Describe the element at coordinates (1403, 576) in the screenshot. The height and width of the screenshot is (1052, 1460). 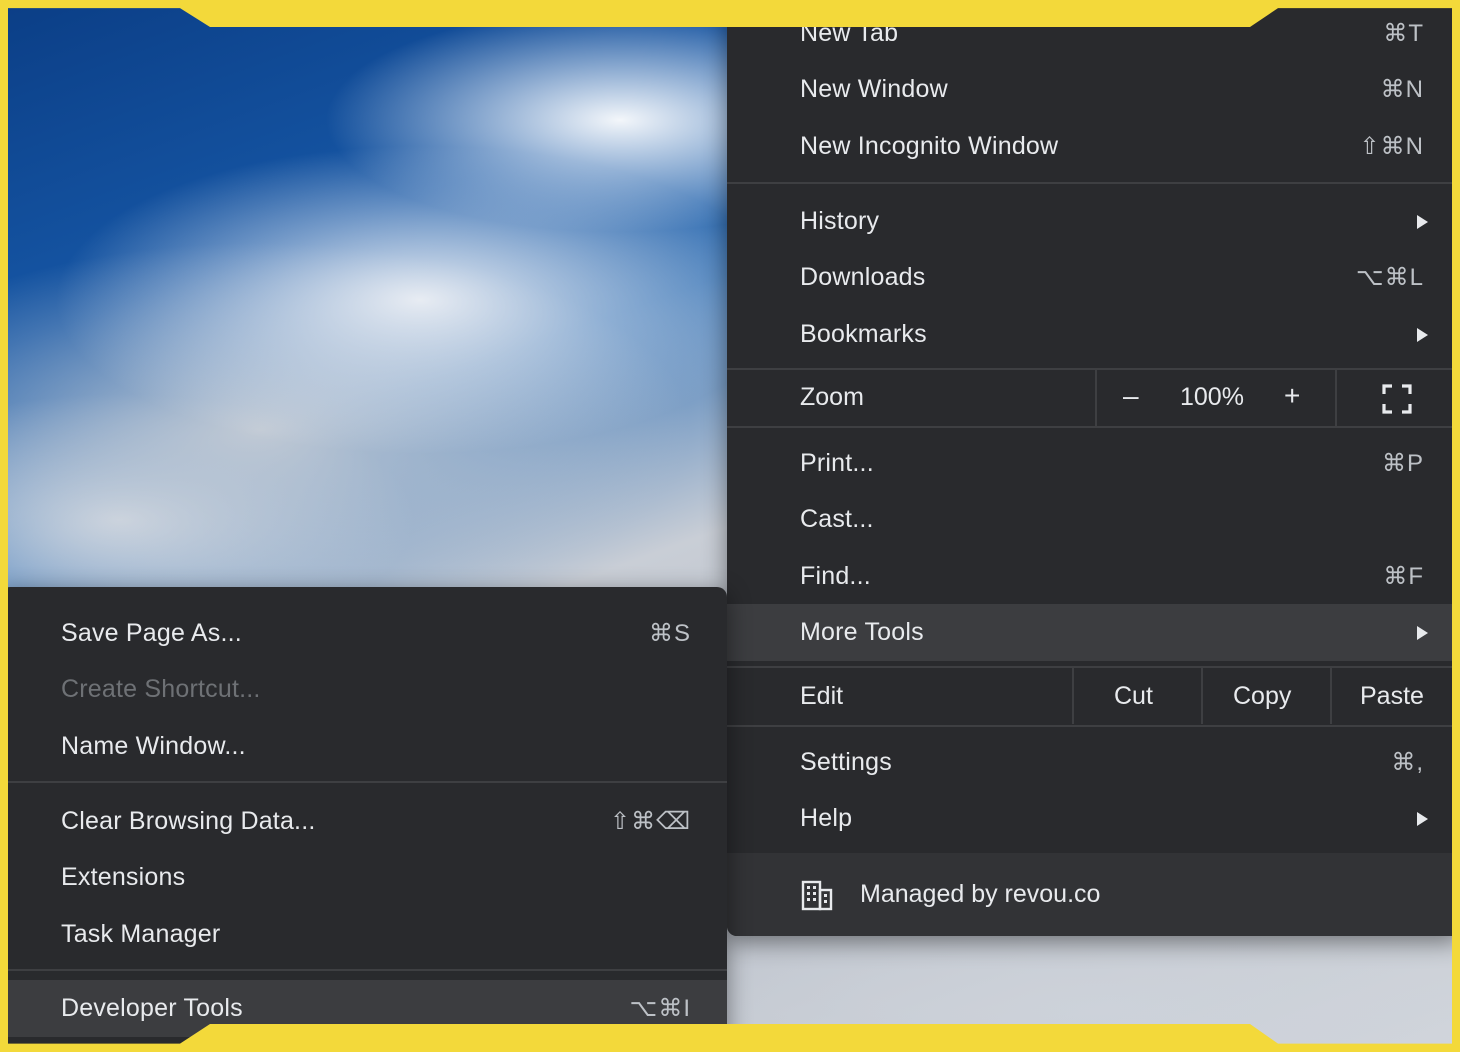
I see `menu-item-shortcut: ⌘F` at that location.